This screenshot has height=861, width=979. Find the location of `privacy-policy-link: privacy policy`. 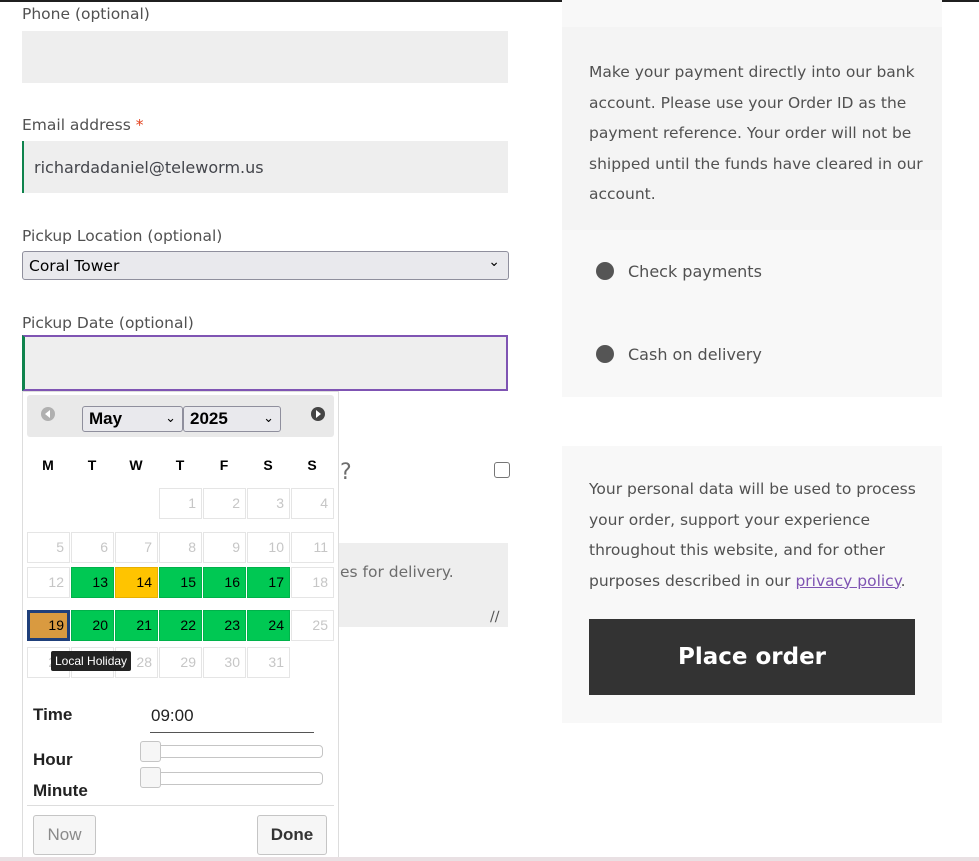

privacy-policy-link: privacy policy is located at coordinates (847, 581).